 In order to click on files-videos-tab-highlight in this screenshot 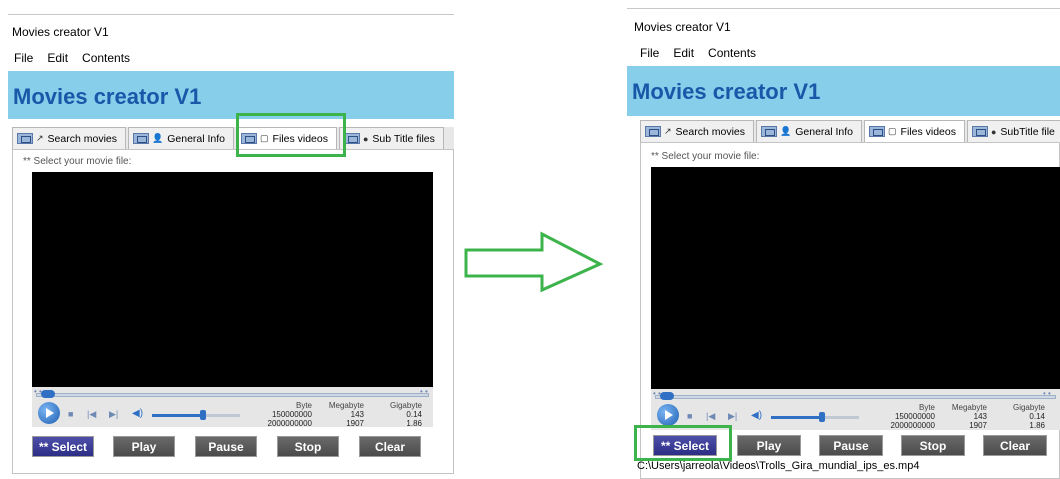, I will do `click(291, 135)`.